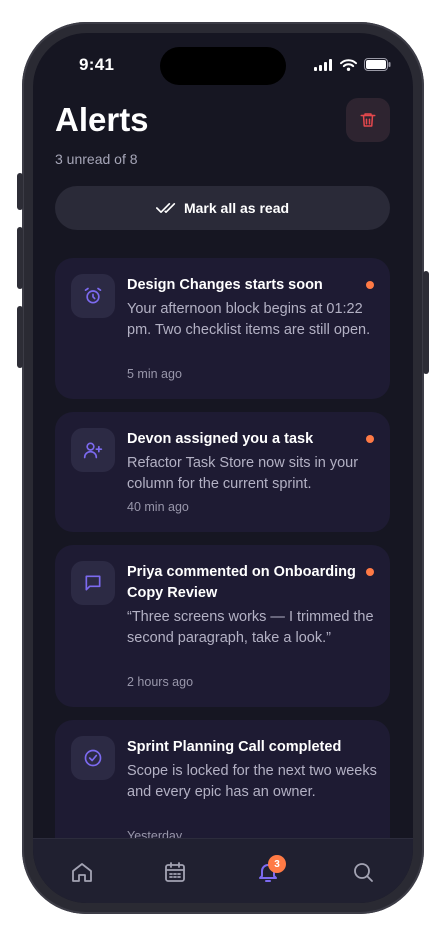 The width and height of the screenshot is (445, 936). What do you see at coordinates (97, 64) in the screenshot?
I see `status-time: 9:41` at bounding box center [97, 64].